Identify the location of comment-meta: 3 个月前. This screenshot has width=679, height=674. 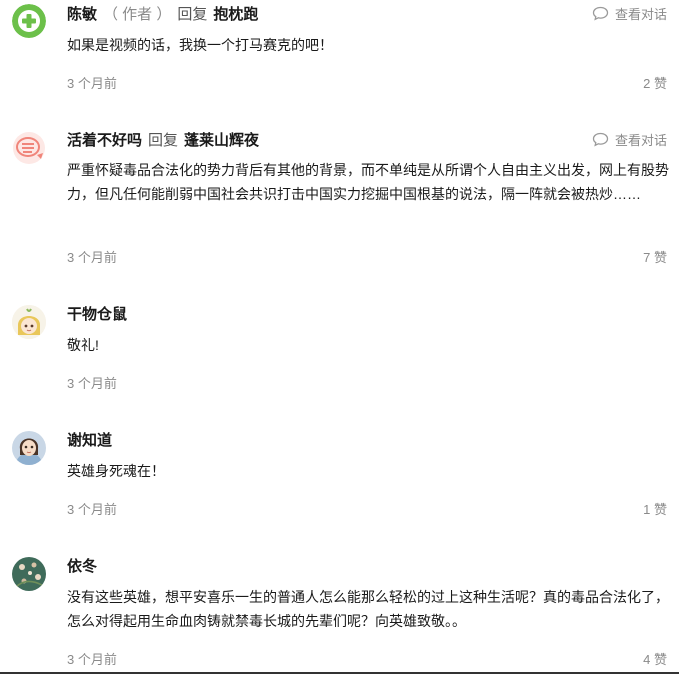
(367, 382).